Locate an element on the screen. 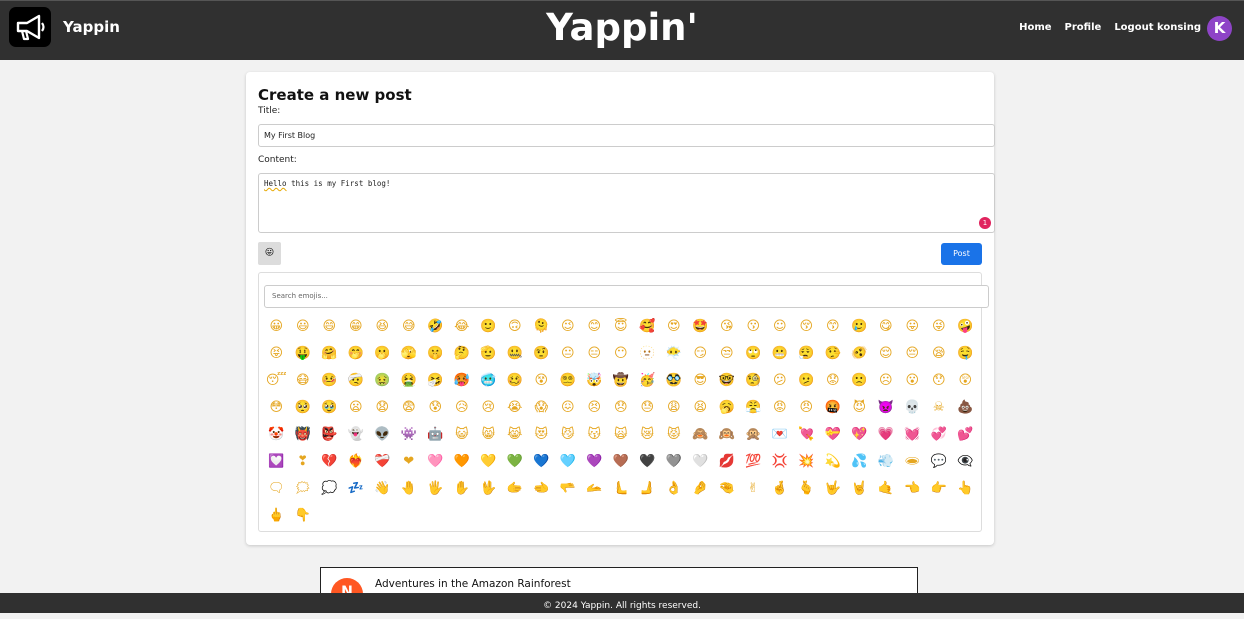 This screenshot has width=1244, height=619. emoji-option: 😆 is located at coordinates (382, 326).